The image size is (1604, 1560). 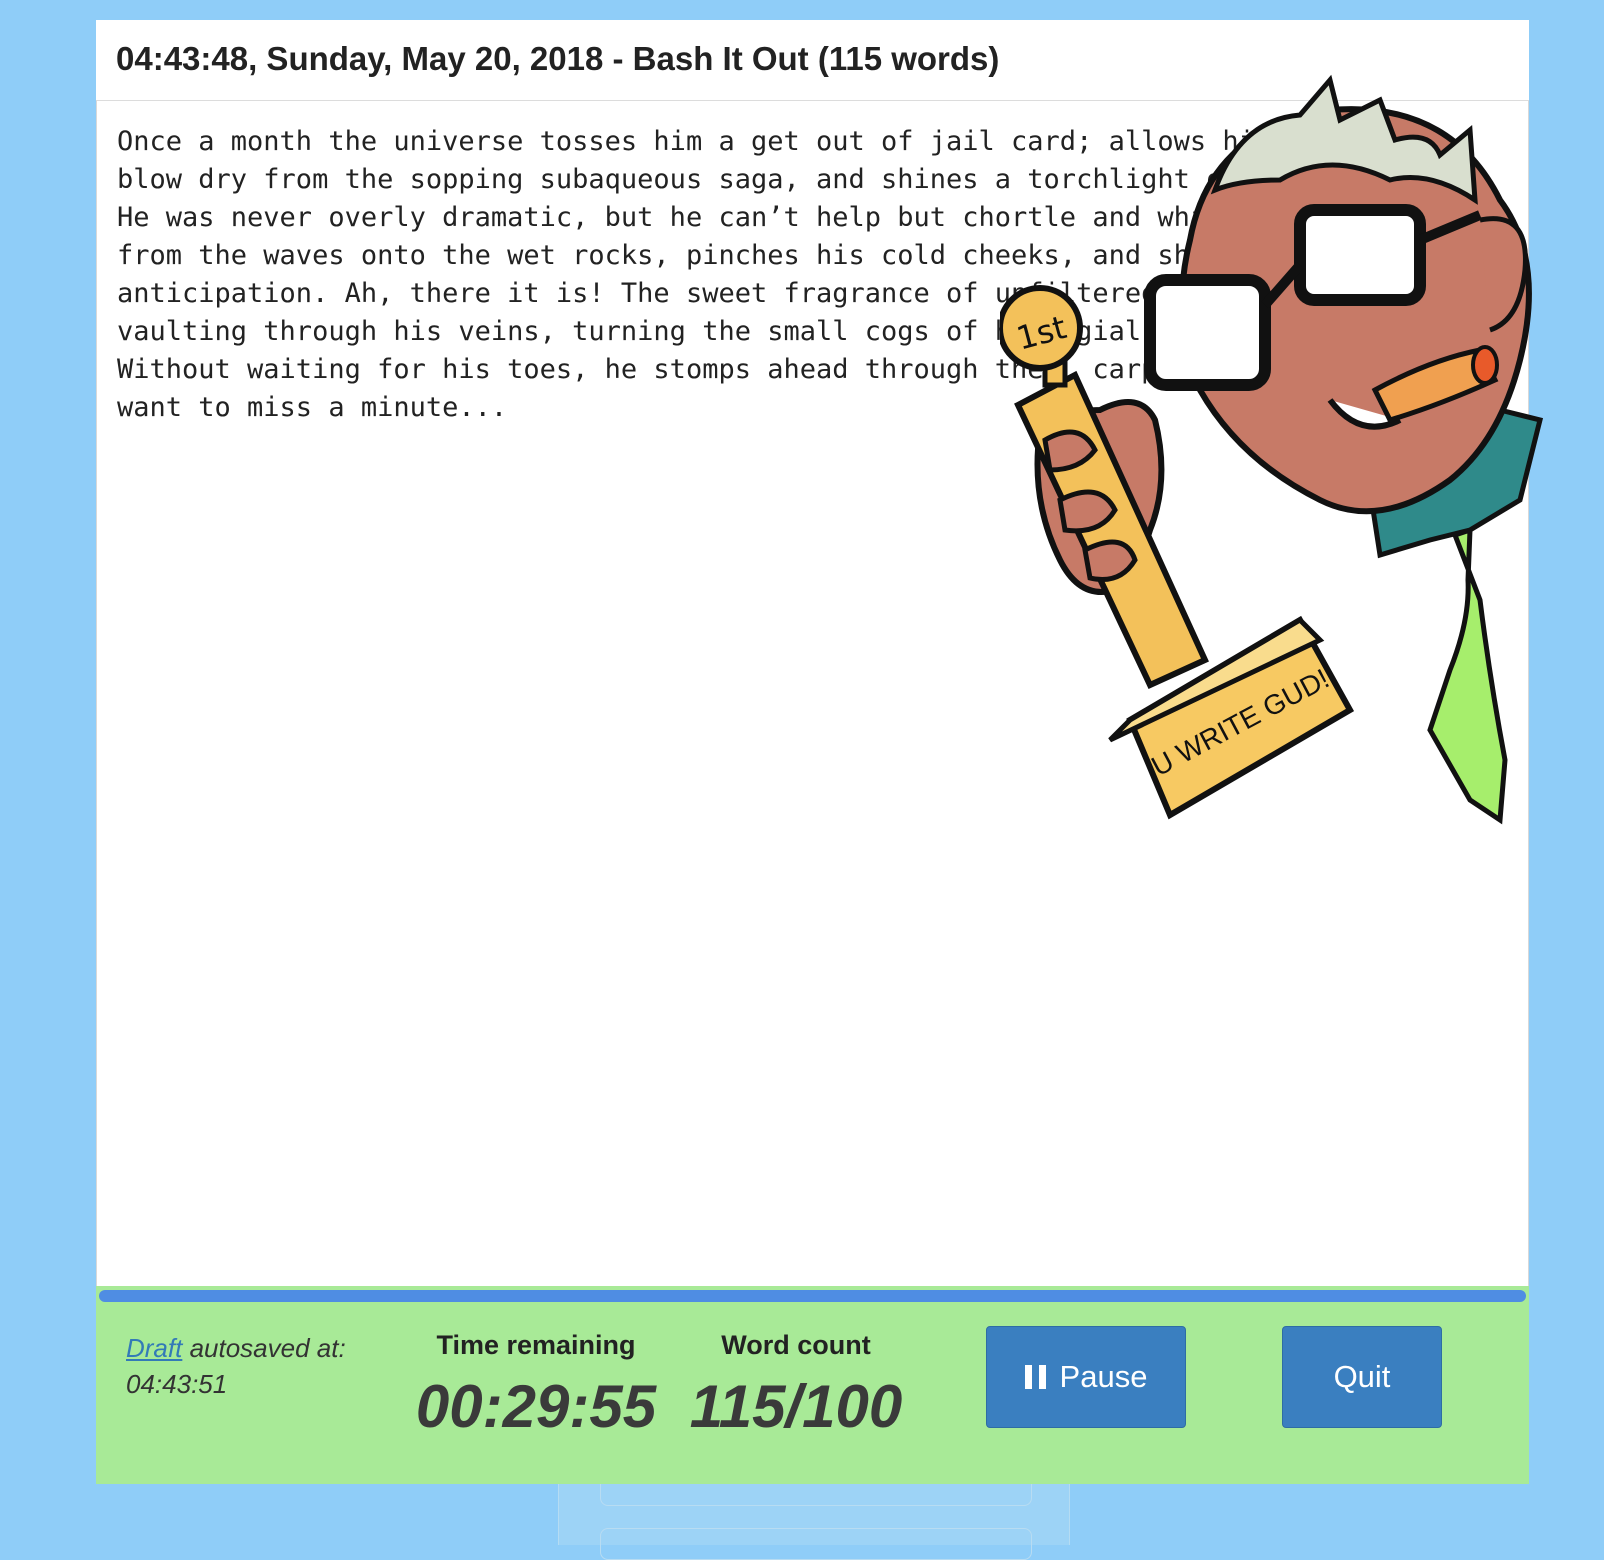 I want to click on tie-icon, so click(x=1467, y=675).